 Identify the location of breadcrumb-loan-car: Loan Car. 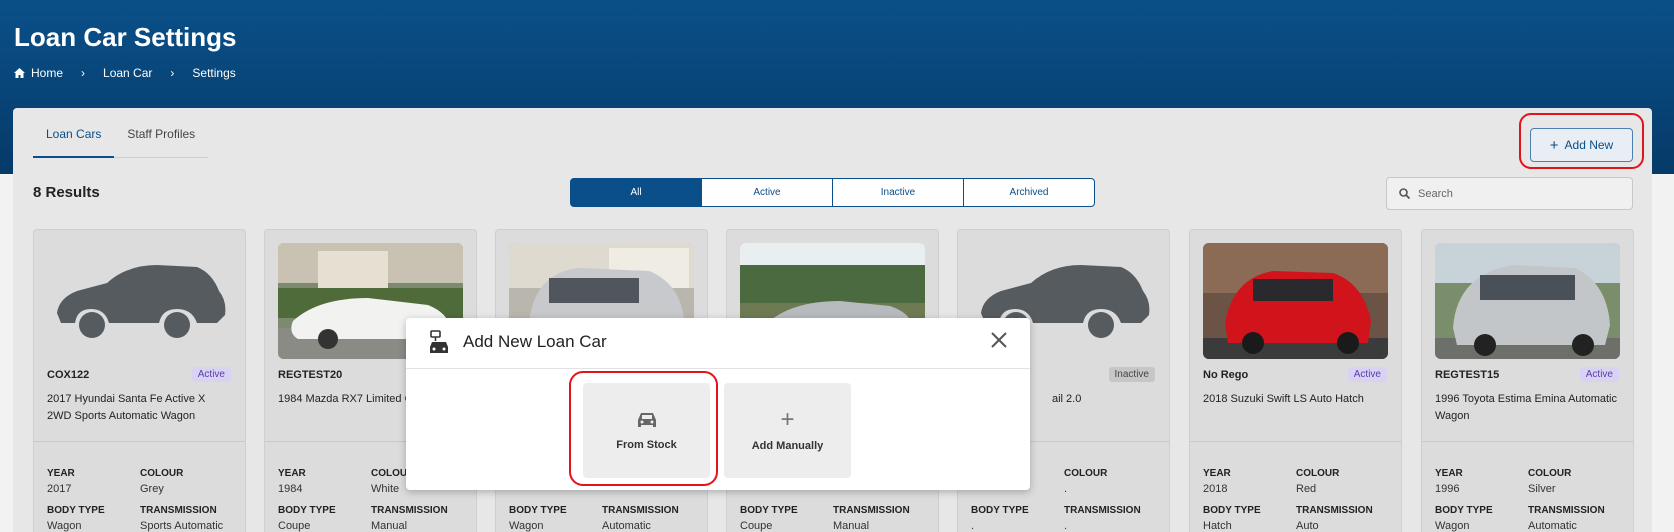
(127, 73).